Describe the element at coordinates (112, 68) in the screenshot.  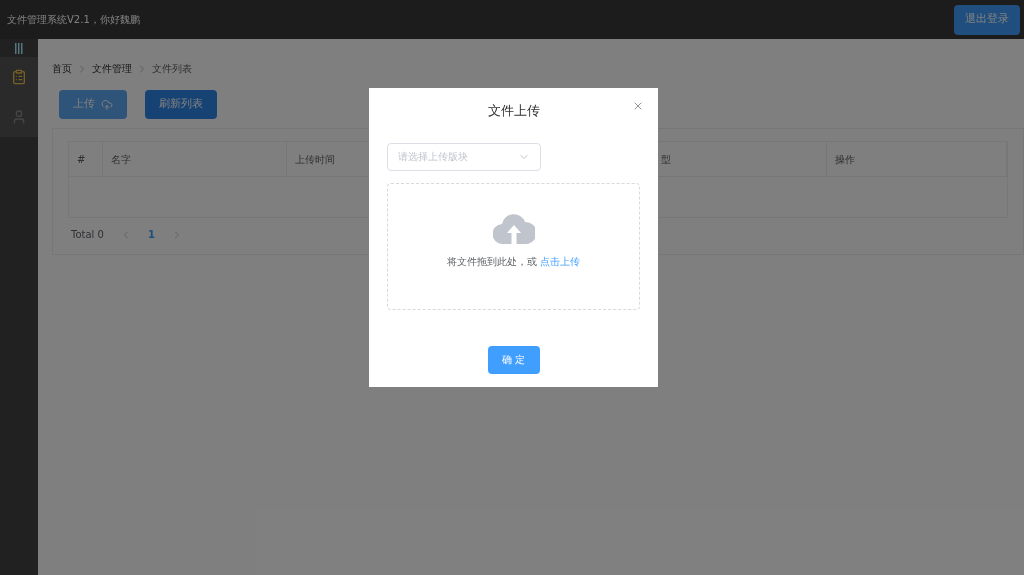
I see `breadcrumb-item: 文件管理` at that location.